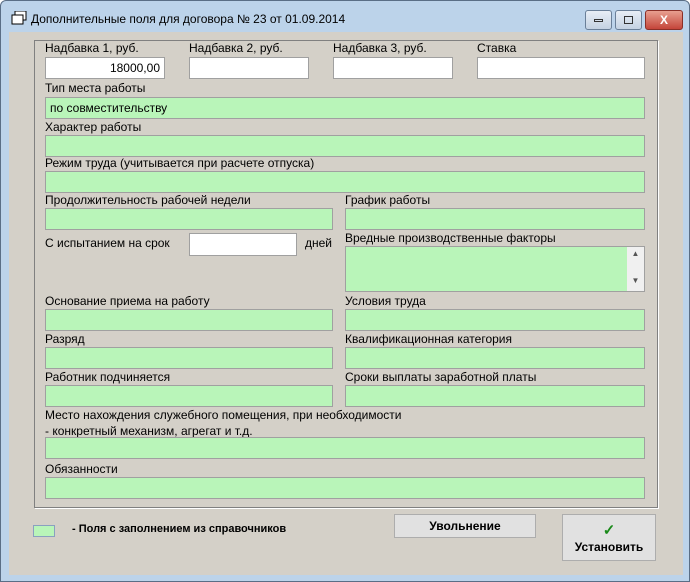 This screenshot has height=582, width=690. I want to click on prodolzhitelnost-label: Продолжительность рабочей недели, so click(148, 200).